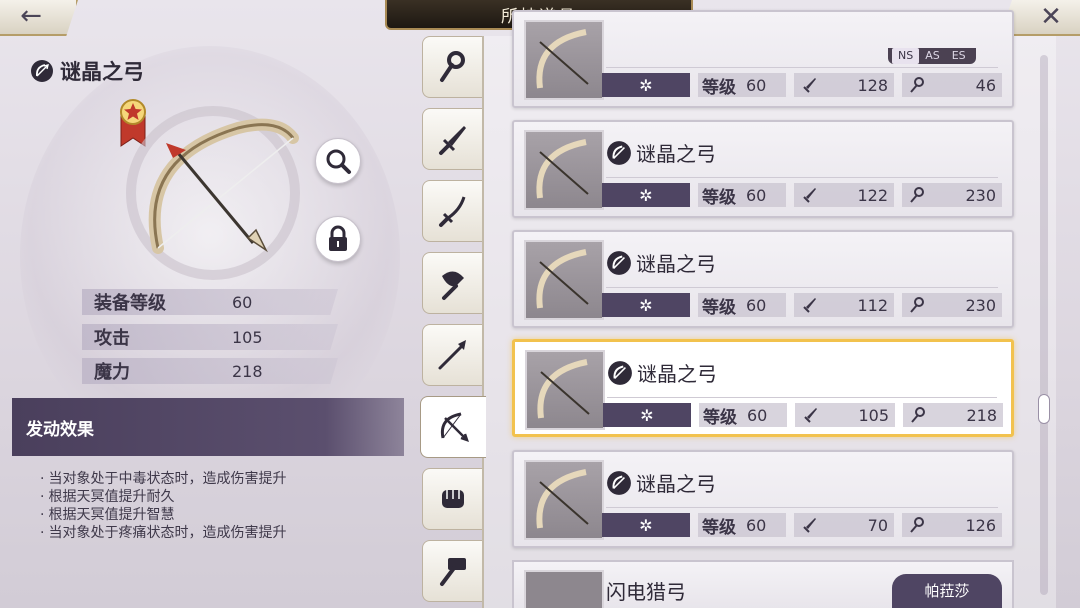 The width and height of the screenshot is (1080, 608). I want to click on scrollbar-thumb, so click(1044, 409).